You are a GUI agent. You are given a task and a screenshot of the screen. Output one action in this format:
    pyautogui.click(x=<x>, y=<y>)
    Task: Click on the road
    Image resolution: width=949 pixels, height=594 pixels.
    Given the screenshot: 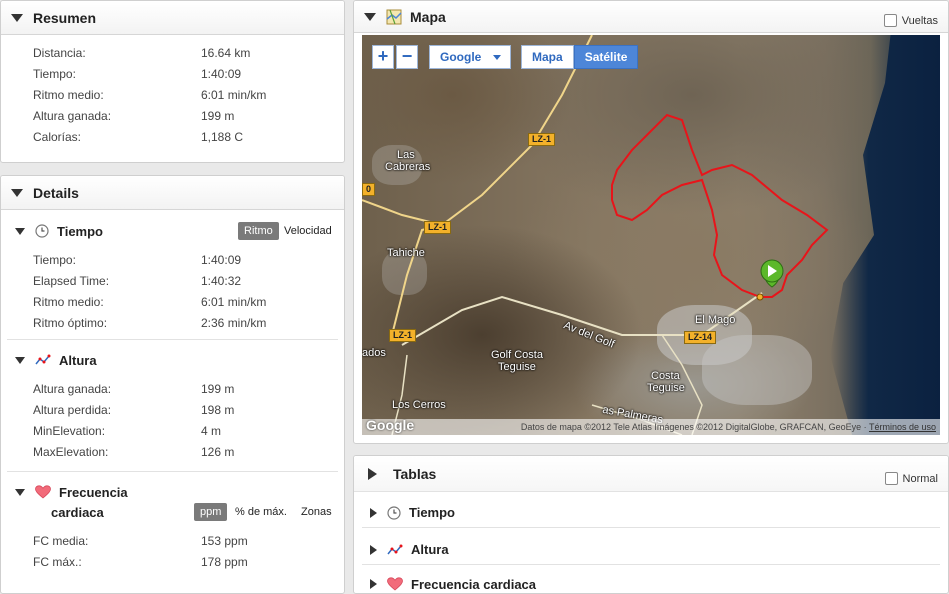 What is the action you would take?
    pyautogui.click(x=417, y=280)
    